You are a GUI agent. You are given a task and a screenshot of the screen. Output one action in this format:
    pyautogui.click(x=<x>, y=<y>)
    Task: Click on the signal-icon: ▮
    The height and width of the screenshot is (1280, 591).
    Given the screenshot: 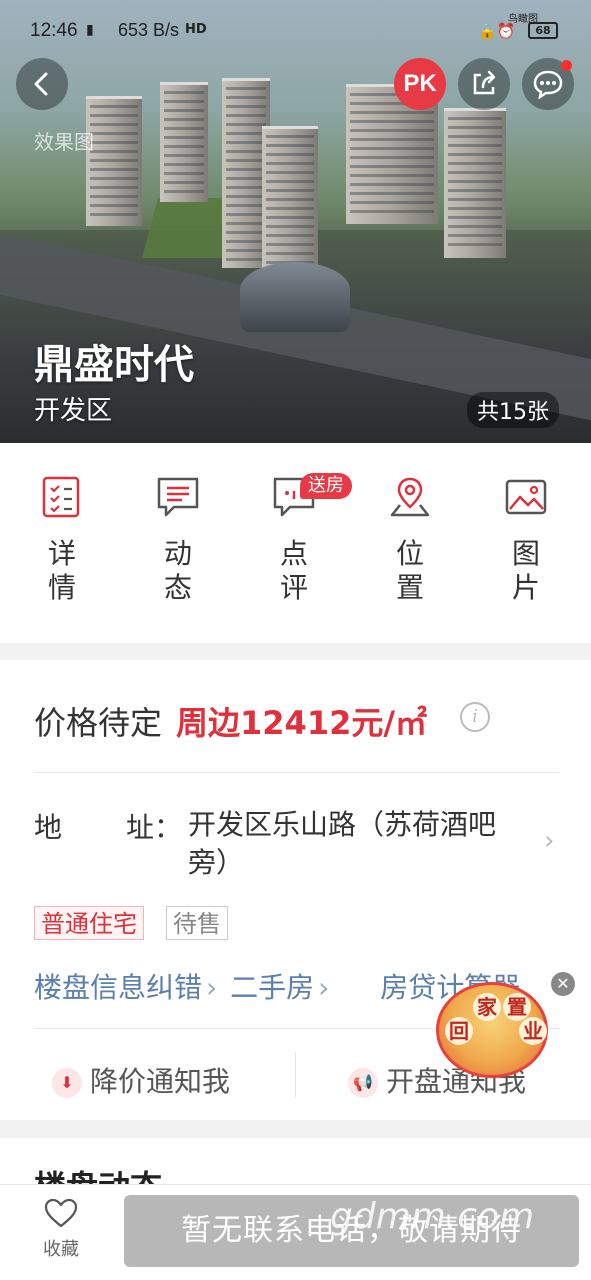 What is the action you would take?
    pyautogui.click(x=90, y=30)
    